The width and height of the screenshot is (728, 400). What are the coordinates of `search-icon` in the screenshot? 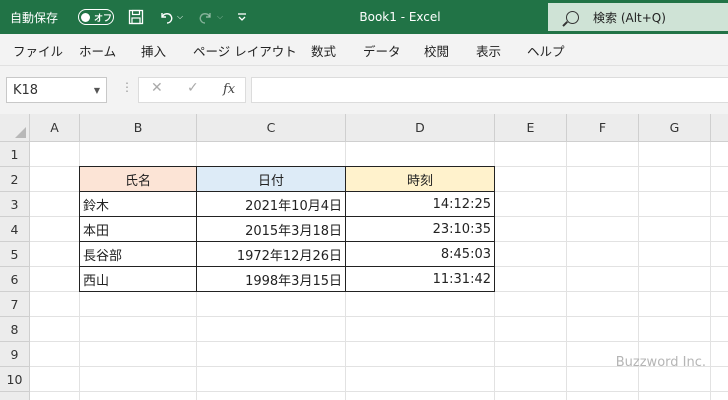 It's located at (572, 17).